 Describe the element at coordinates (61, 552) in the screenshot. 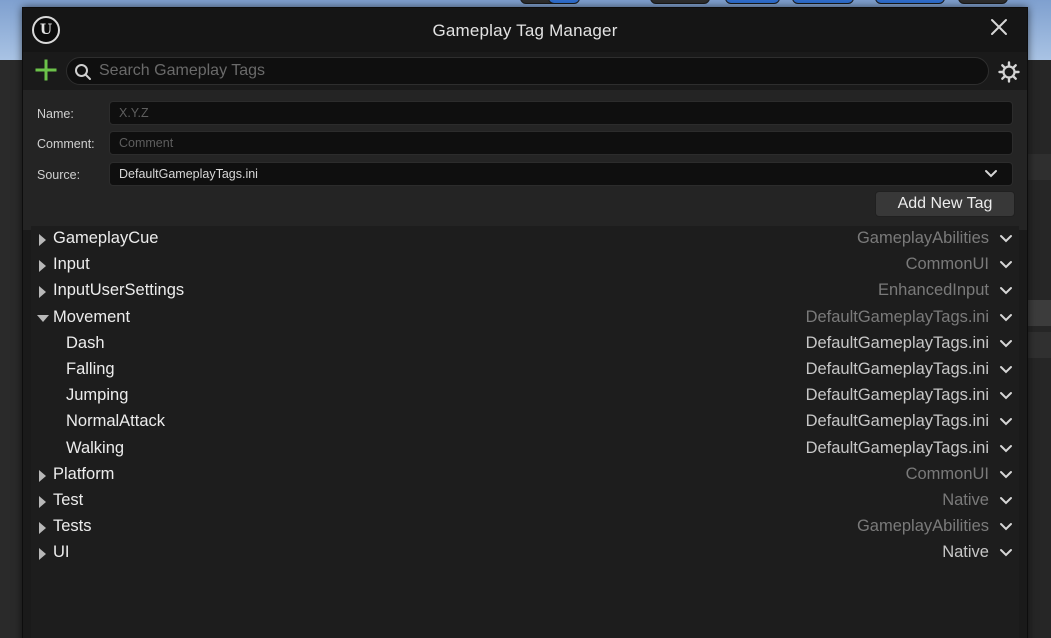

I see `tag-name: UI` at that location.